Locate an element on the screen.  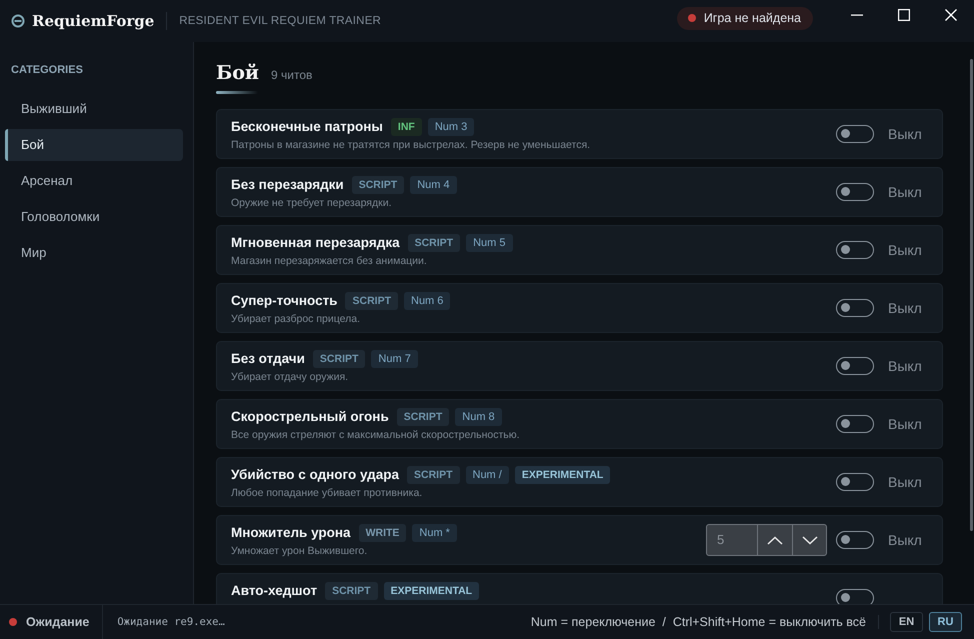
cheat-description: Все оружия стреляют с максимальной скорострельностью. is located at coordinates (376, 435).